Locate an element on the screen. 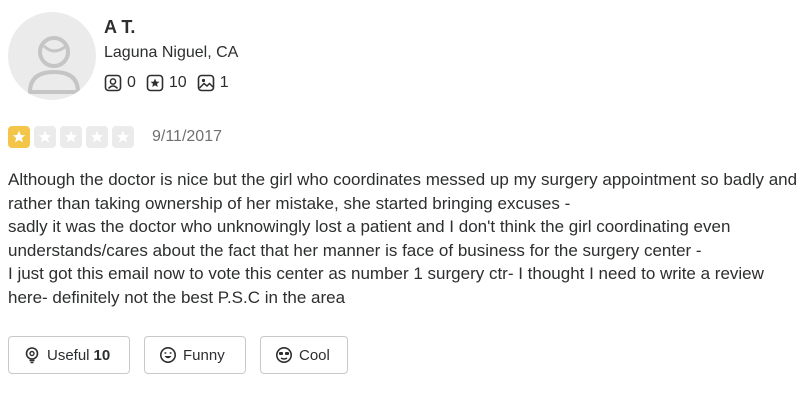 Image resolution: width=800 pixels, height=401 pixels. reviews-stat: 10 is located at coordinates (166, 83).